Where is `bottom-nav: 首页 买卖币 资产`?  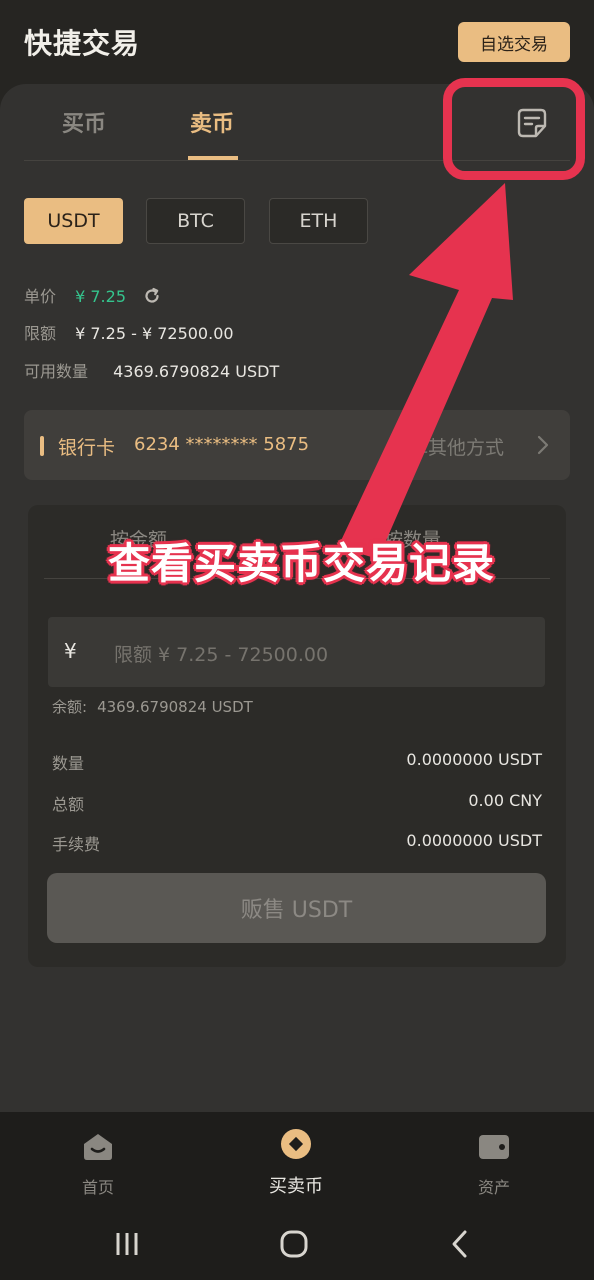
bottom-nav: 首页 买卖币 资产 is located at coordinates (297, 1159).